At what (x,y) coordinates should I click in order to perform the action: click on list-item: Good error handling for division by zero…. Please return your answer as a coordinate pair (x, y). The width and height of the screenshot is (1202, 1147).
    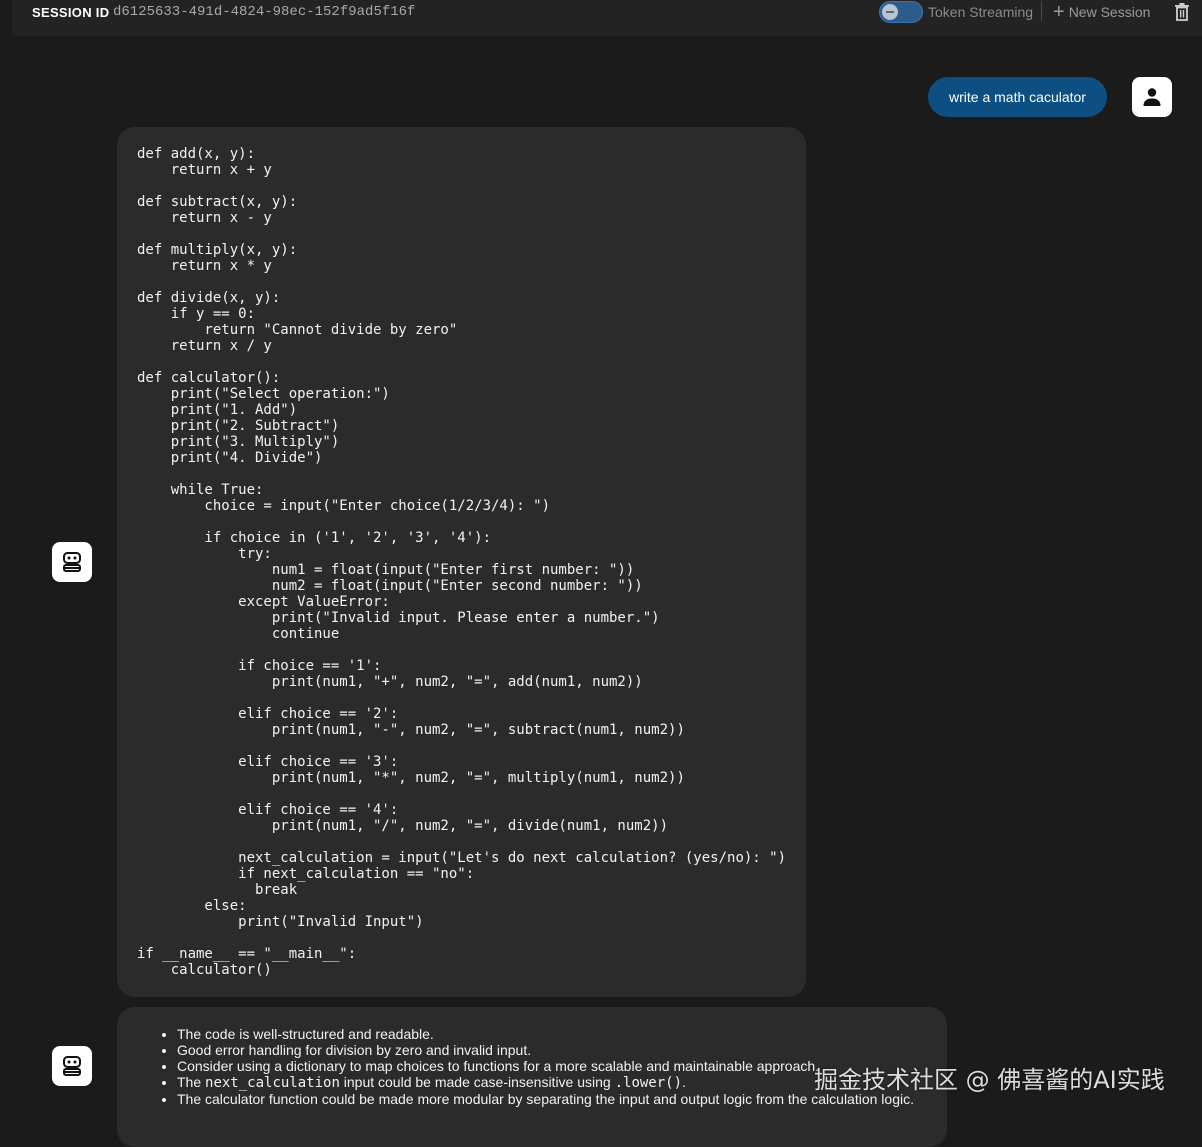
    Looking at the image, I should click on (552, 1050).